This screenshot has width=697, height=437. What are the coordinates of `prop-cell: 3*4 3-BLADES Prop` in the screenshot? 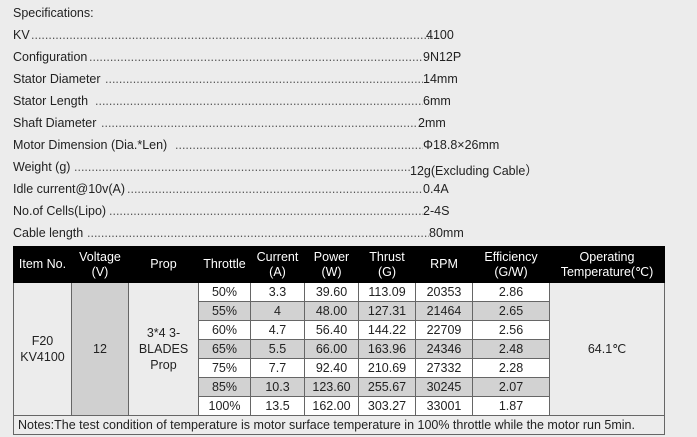 It's located at (163, 349).